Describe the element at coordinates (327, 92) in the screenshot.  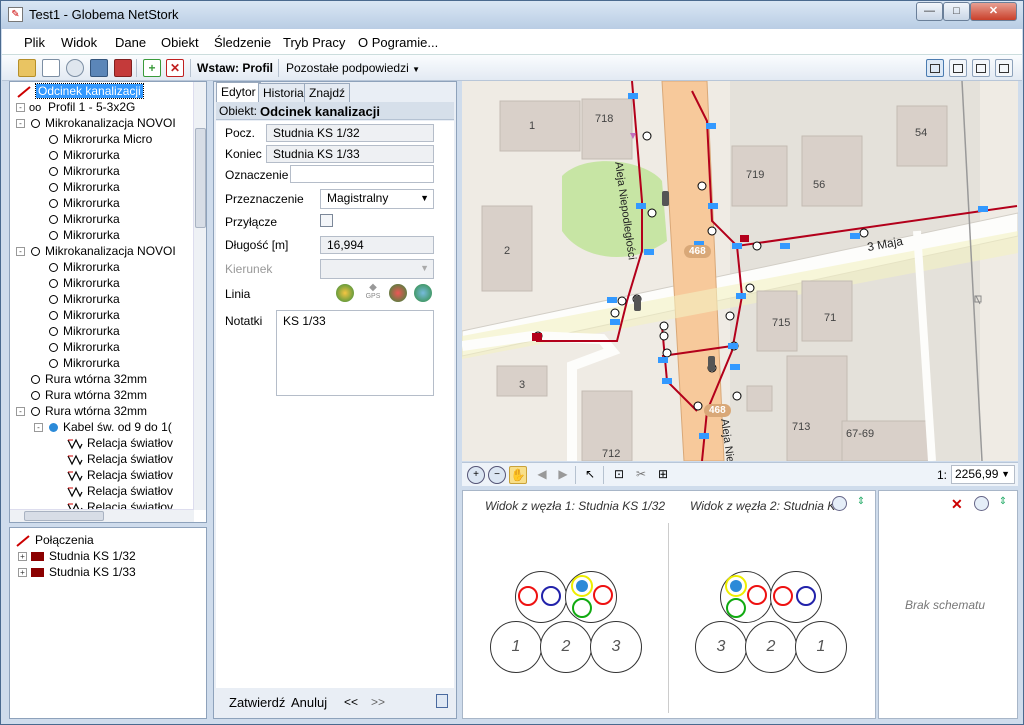
I see `tab-znajdz: Znajdź` at that location.